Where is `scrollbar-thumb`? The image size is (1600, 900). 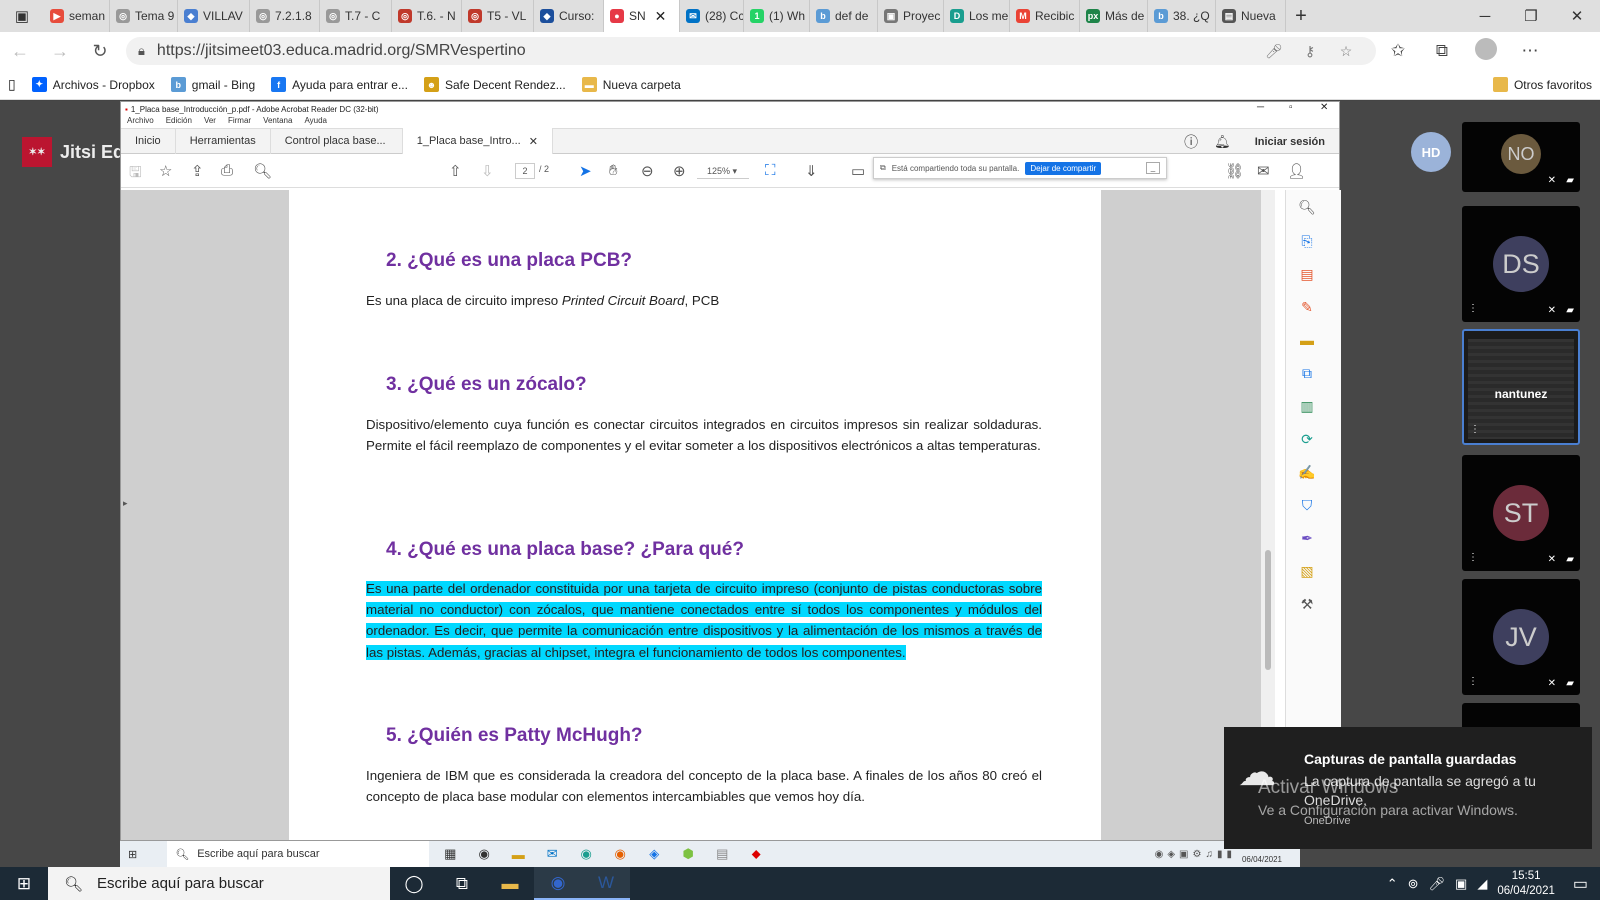
scrollbar-thumb is located at coordinates (1268, 610).